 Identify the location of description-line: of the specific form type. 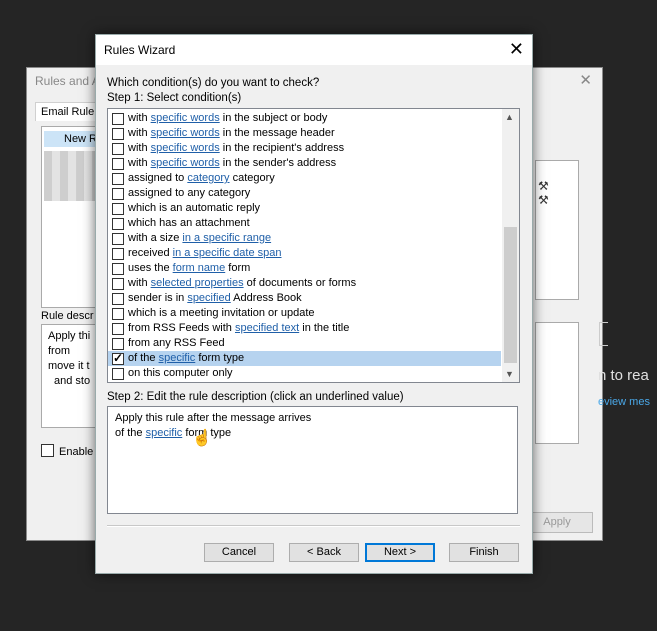
(312, 433).